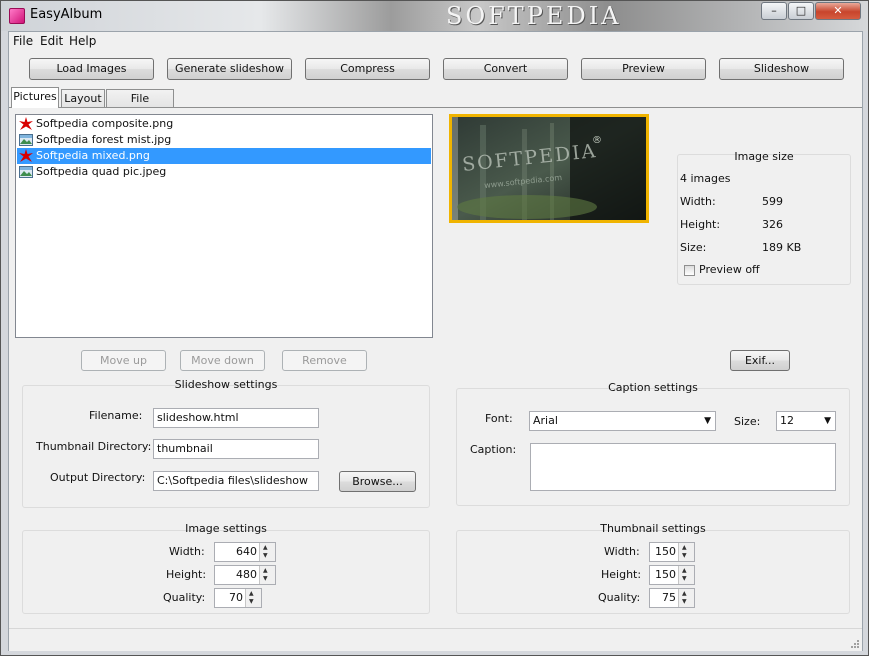  What do you see at coordinates (224, 124) in the screenshot?
I see `list-item: Softpedia composite.png` at bounding box center [224, 124].